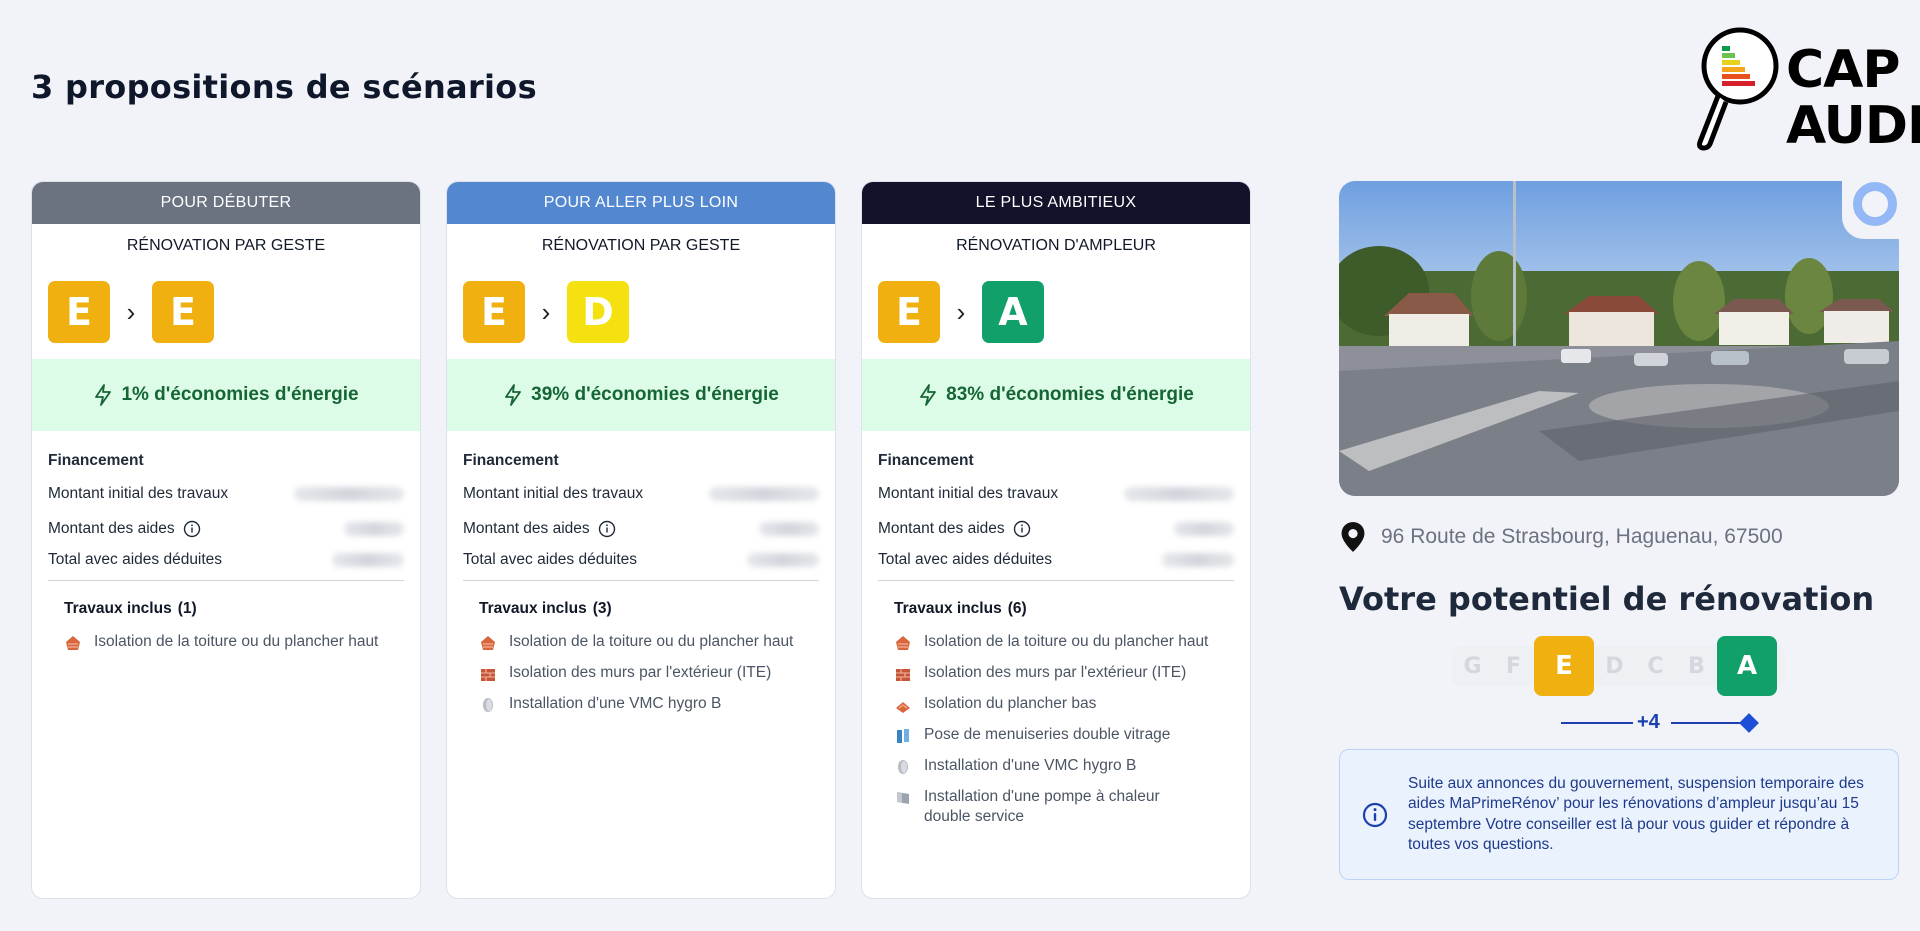 This screenshot has width=1920, height=931. Describe the element at coordinates (903, 798) in the screenshot. I see `heat-pump-icon` at that location.